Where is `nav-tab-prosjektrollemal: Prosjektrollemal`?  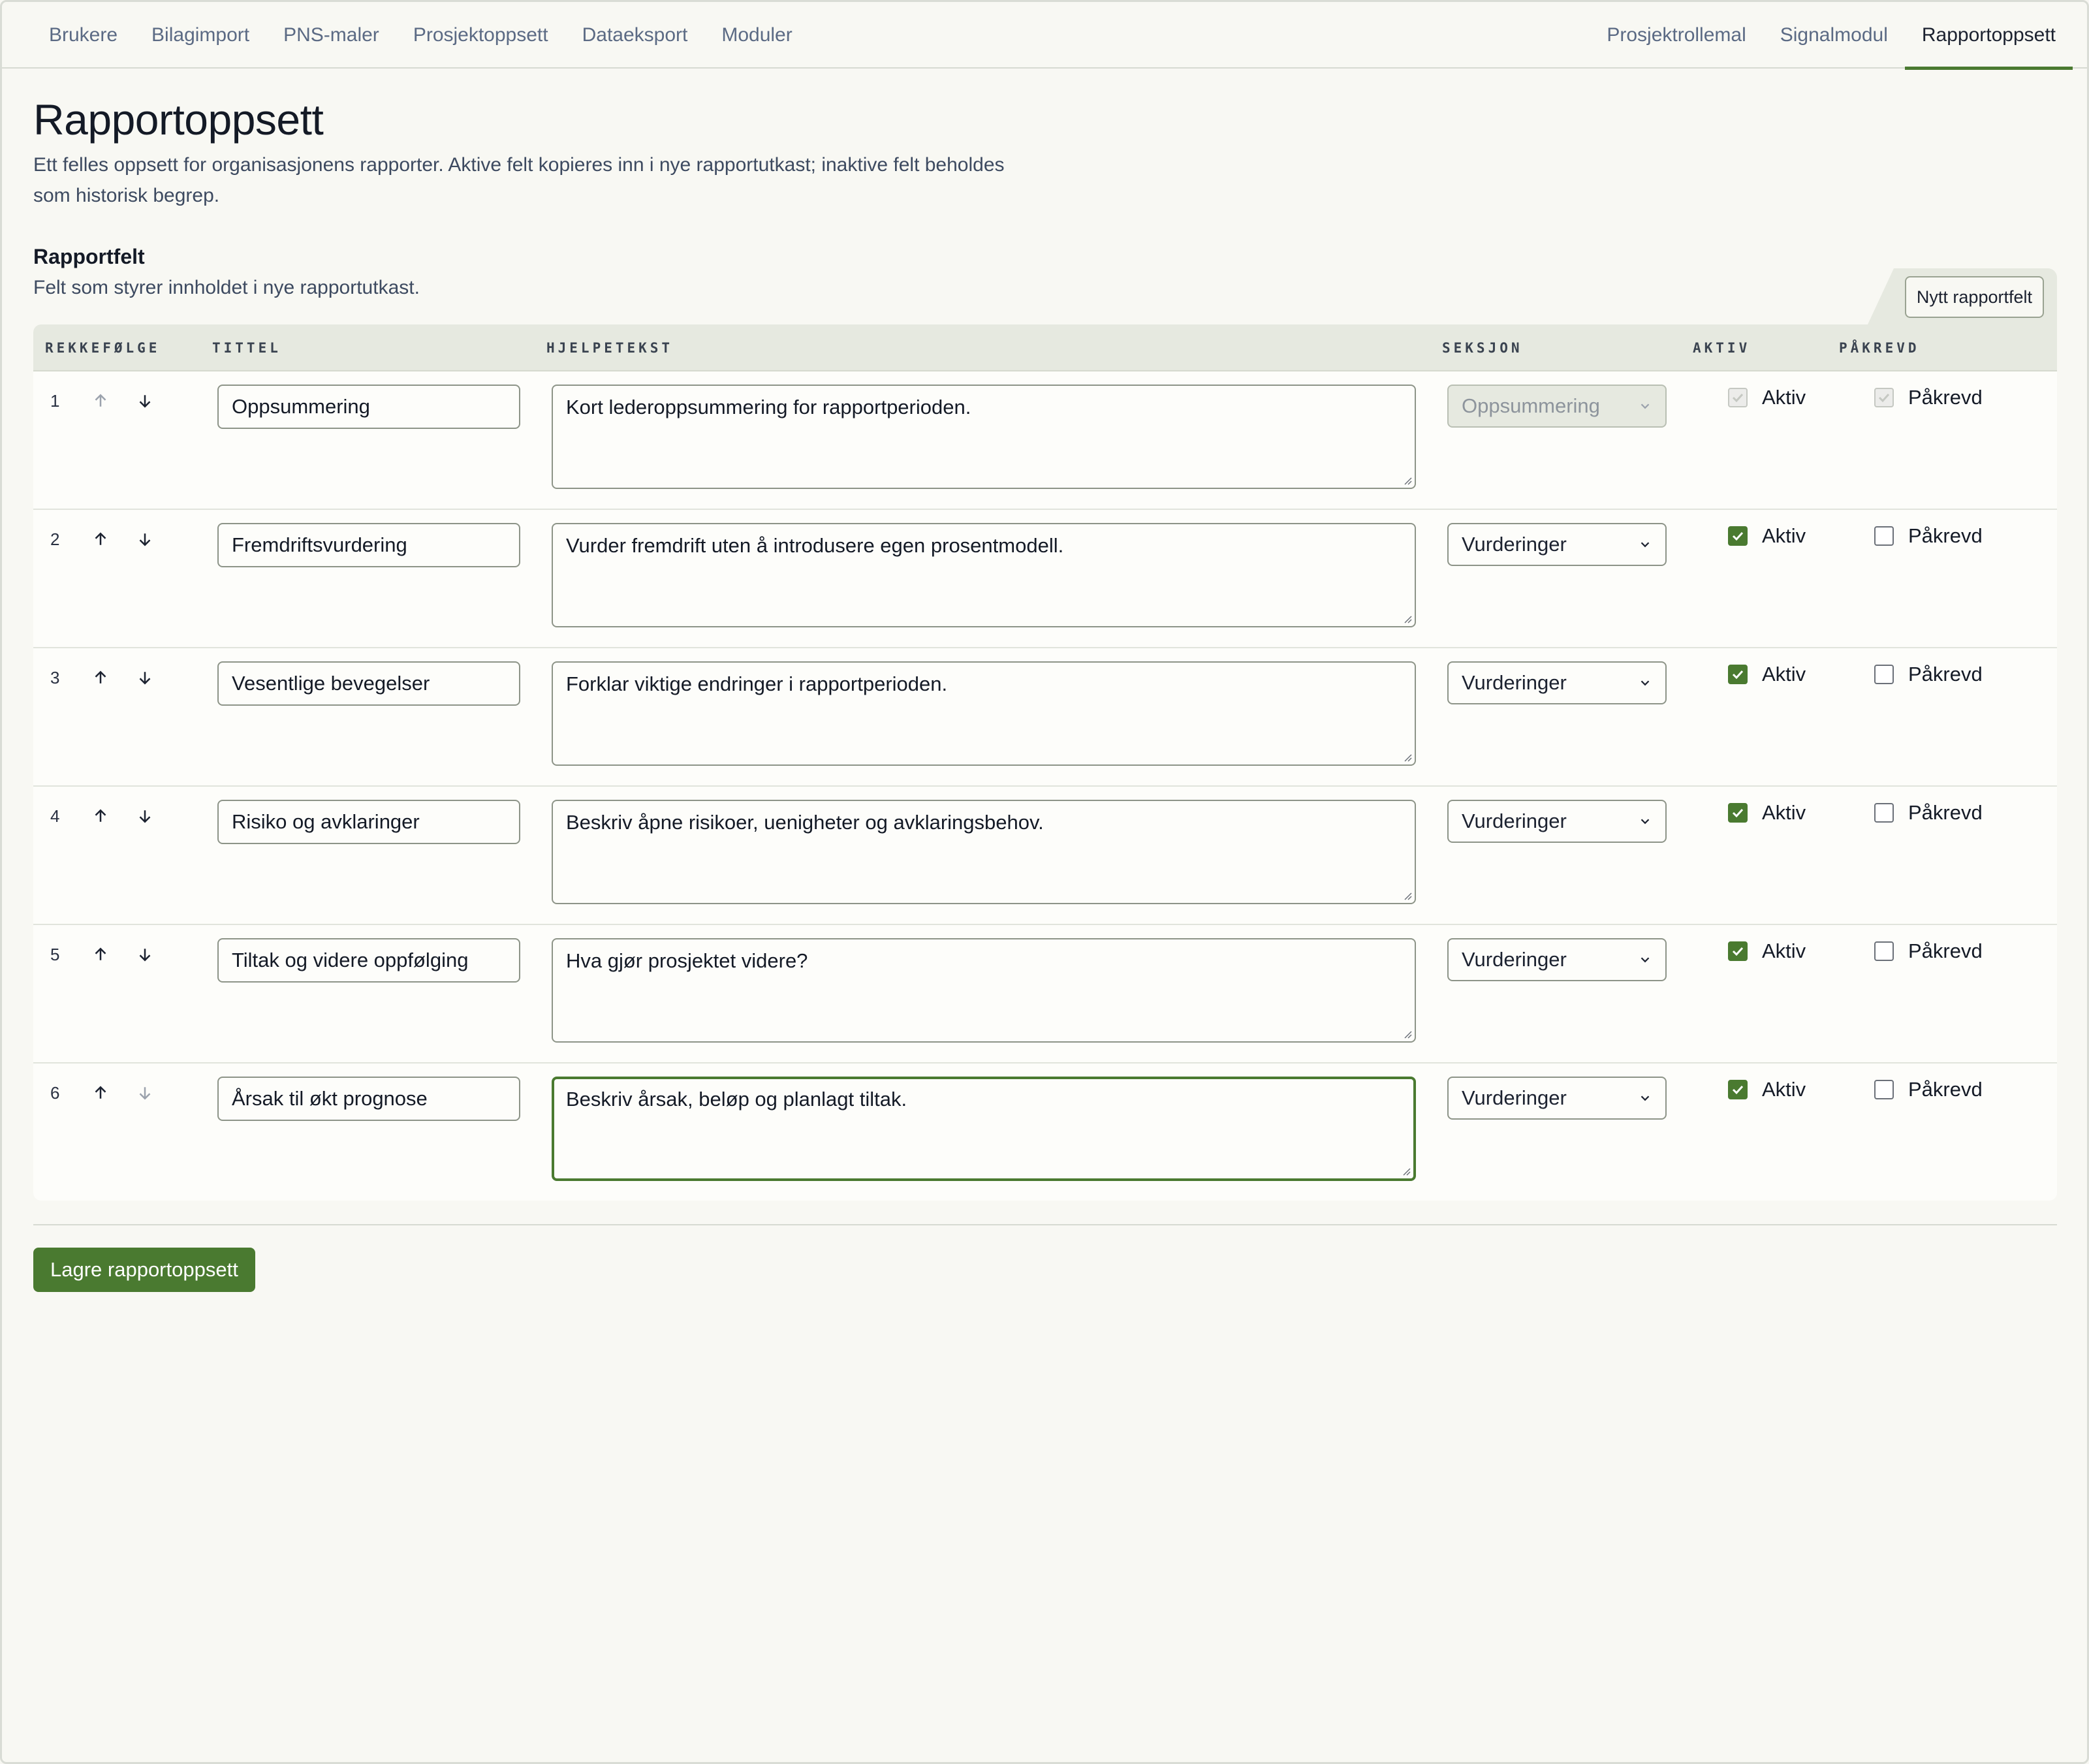
nav-tab-prosjektrollemal: Prosjektrollemal is located at coordinates (1676, 36).